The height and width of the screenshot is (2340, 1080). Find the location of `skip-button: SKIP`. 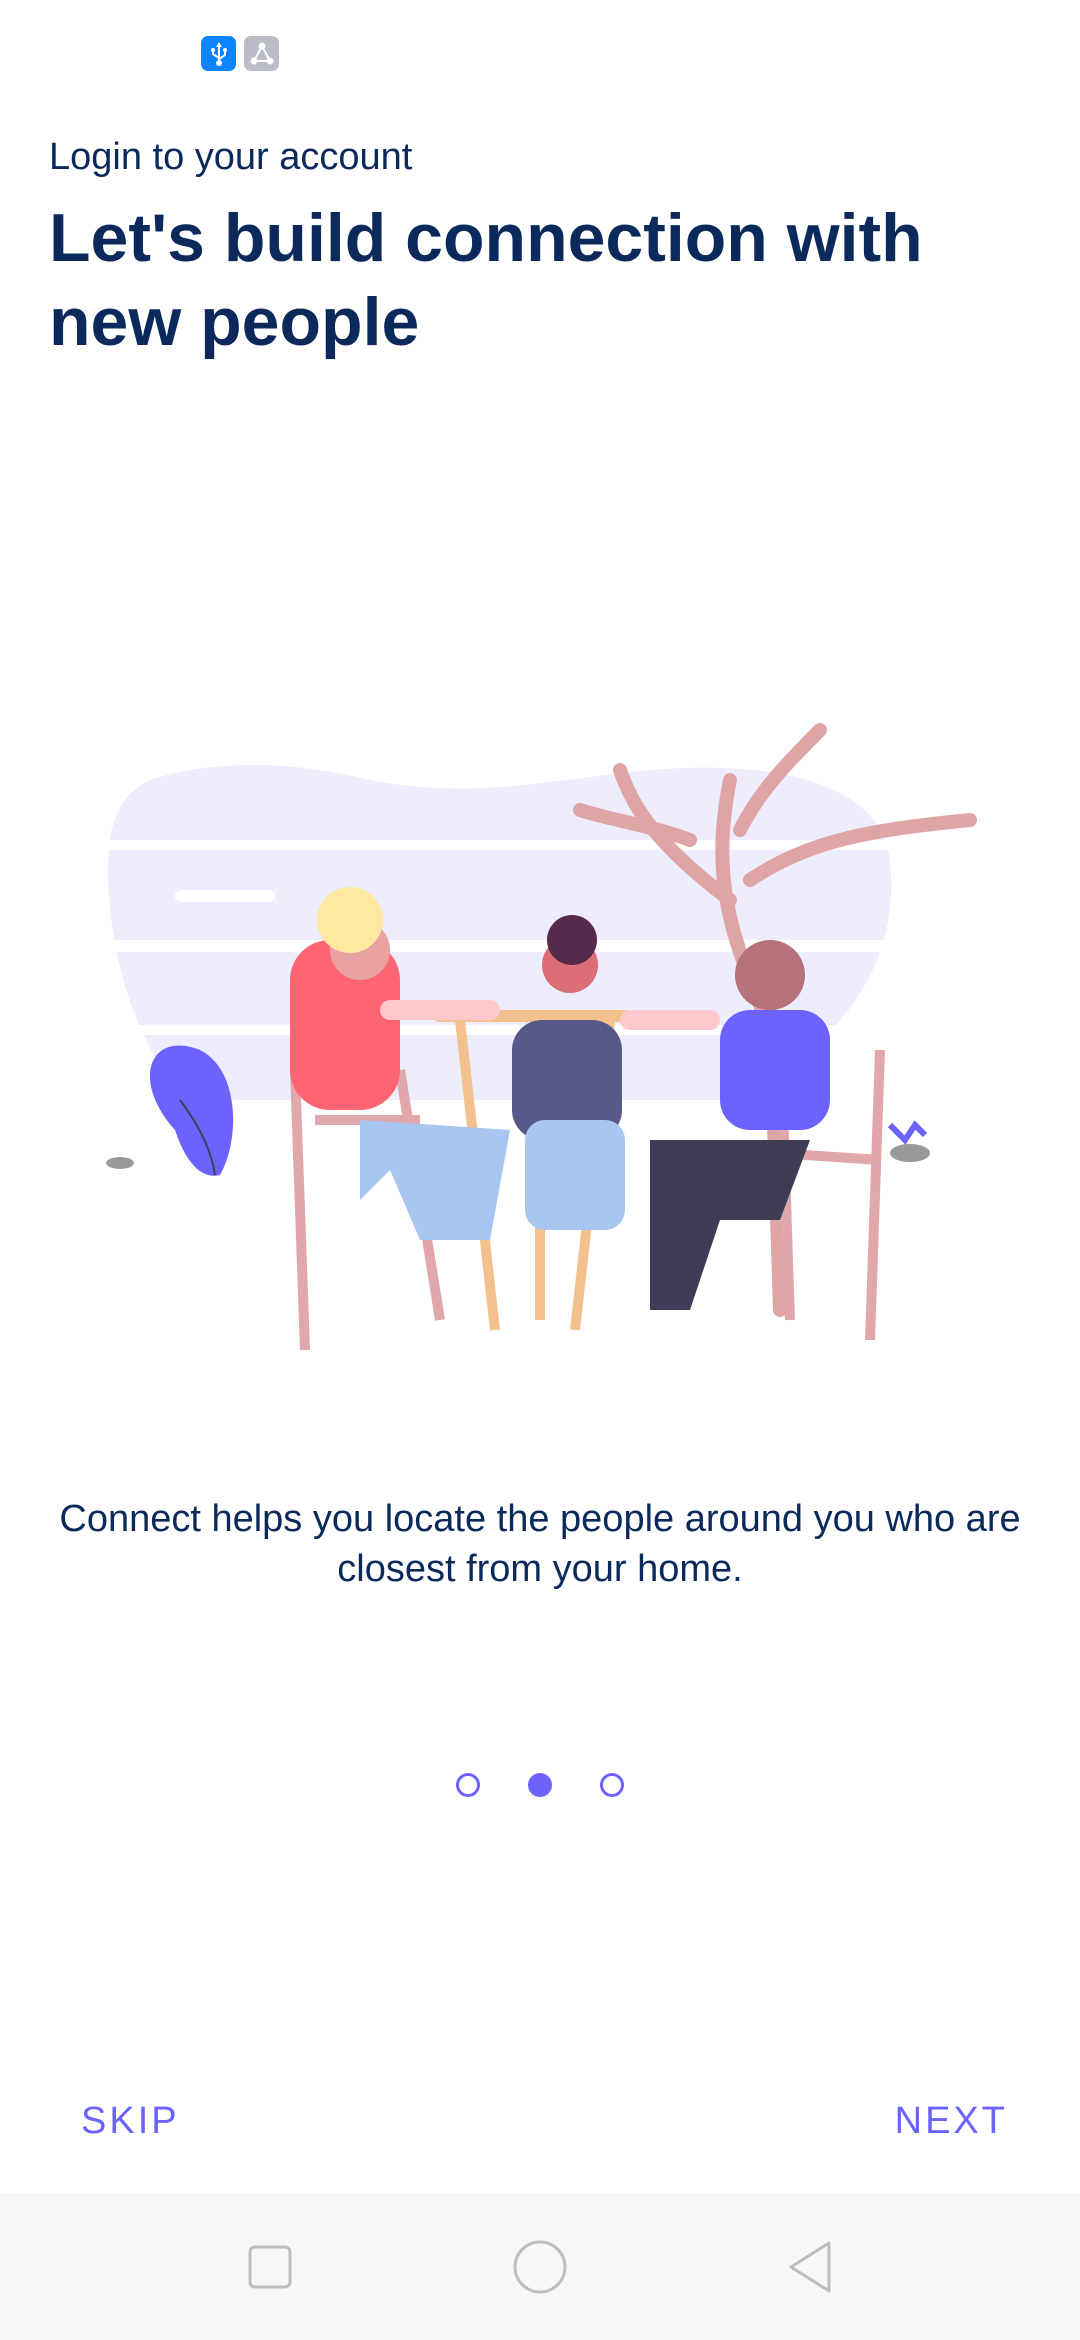

skip-button: SKIP is located at coordinates (130, 2121).